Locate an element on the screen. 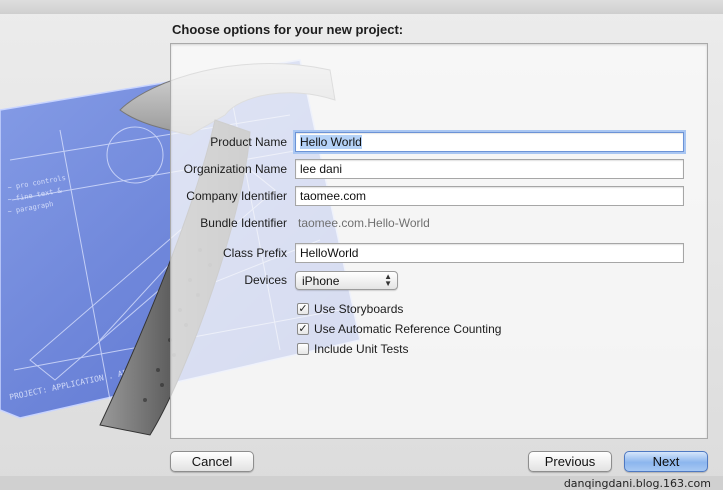 The width and height of the screenshot is (723, 490). product-name-label: Product Name is located at coordinates (248, 142).